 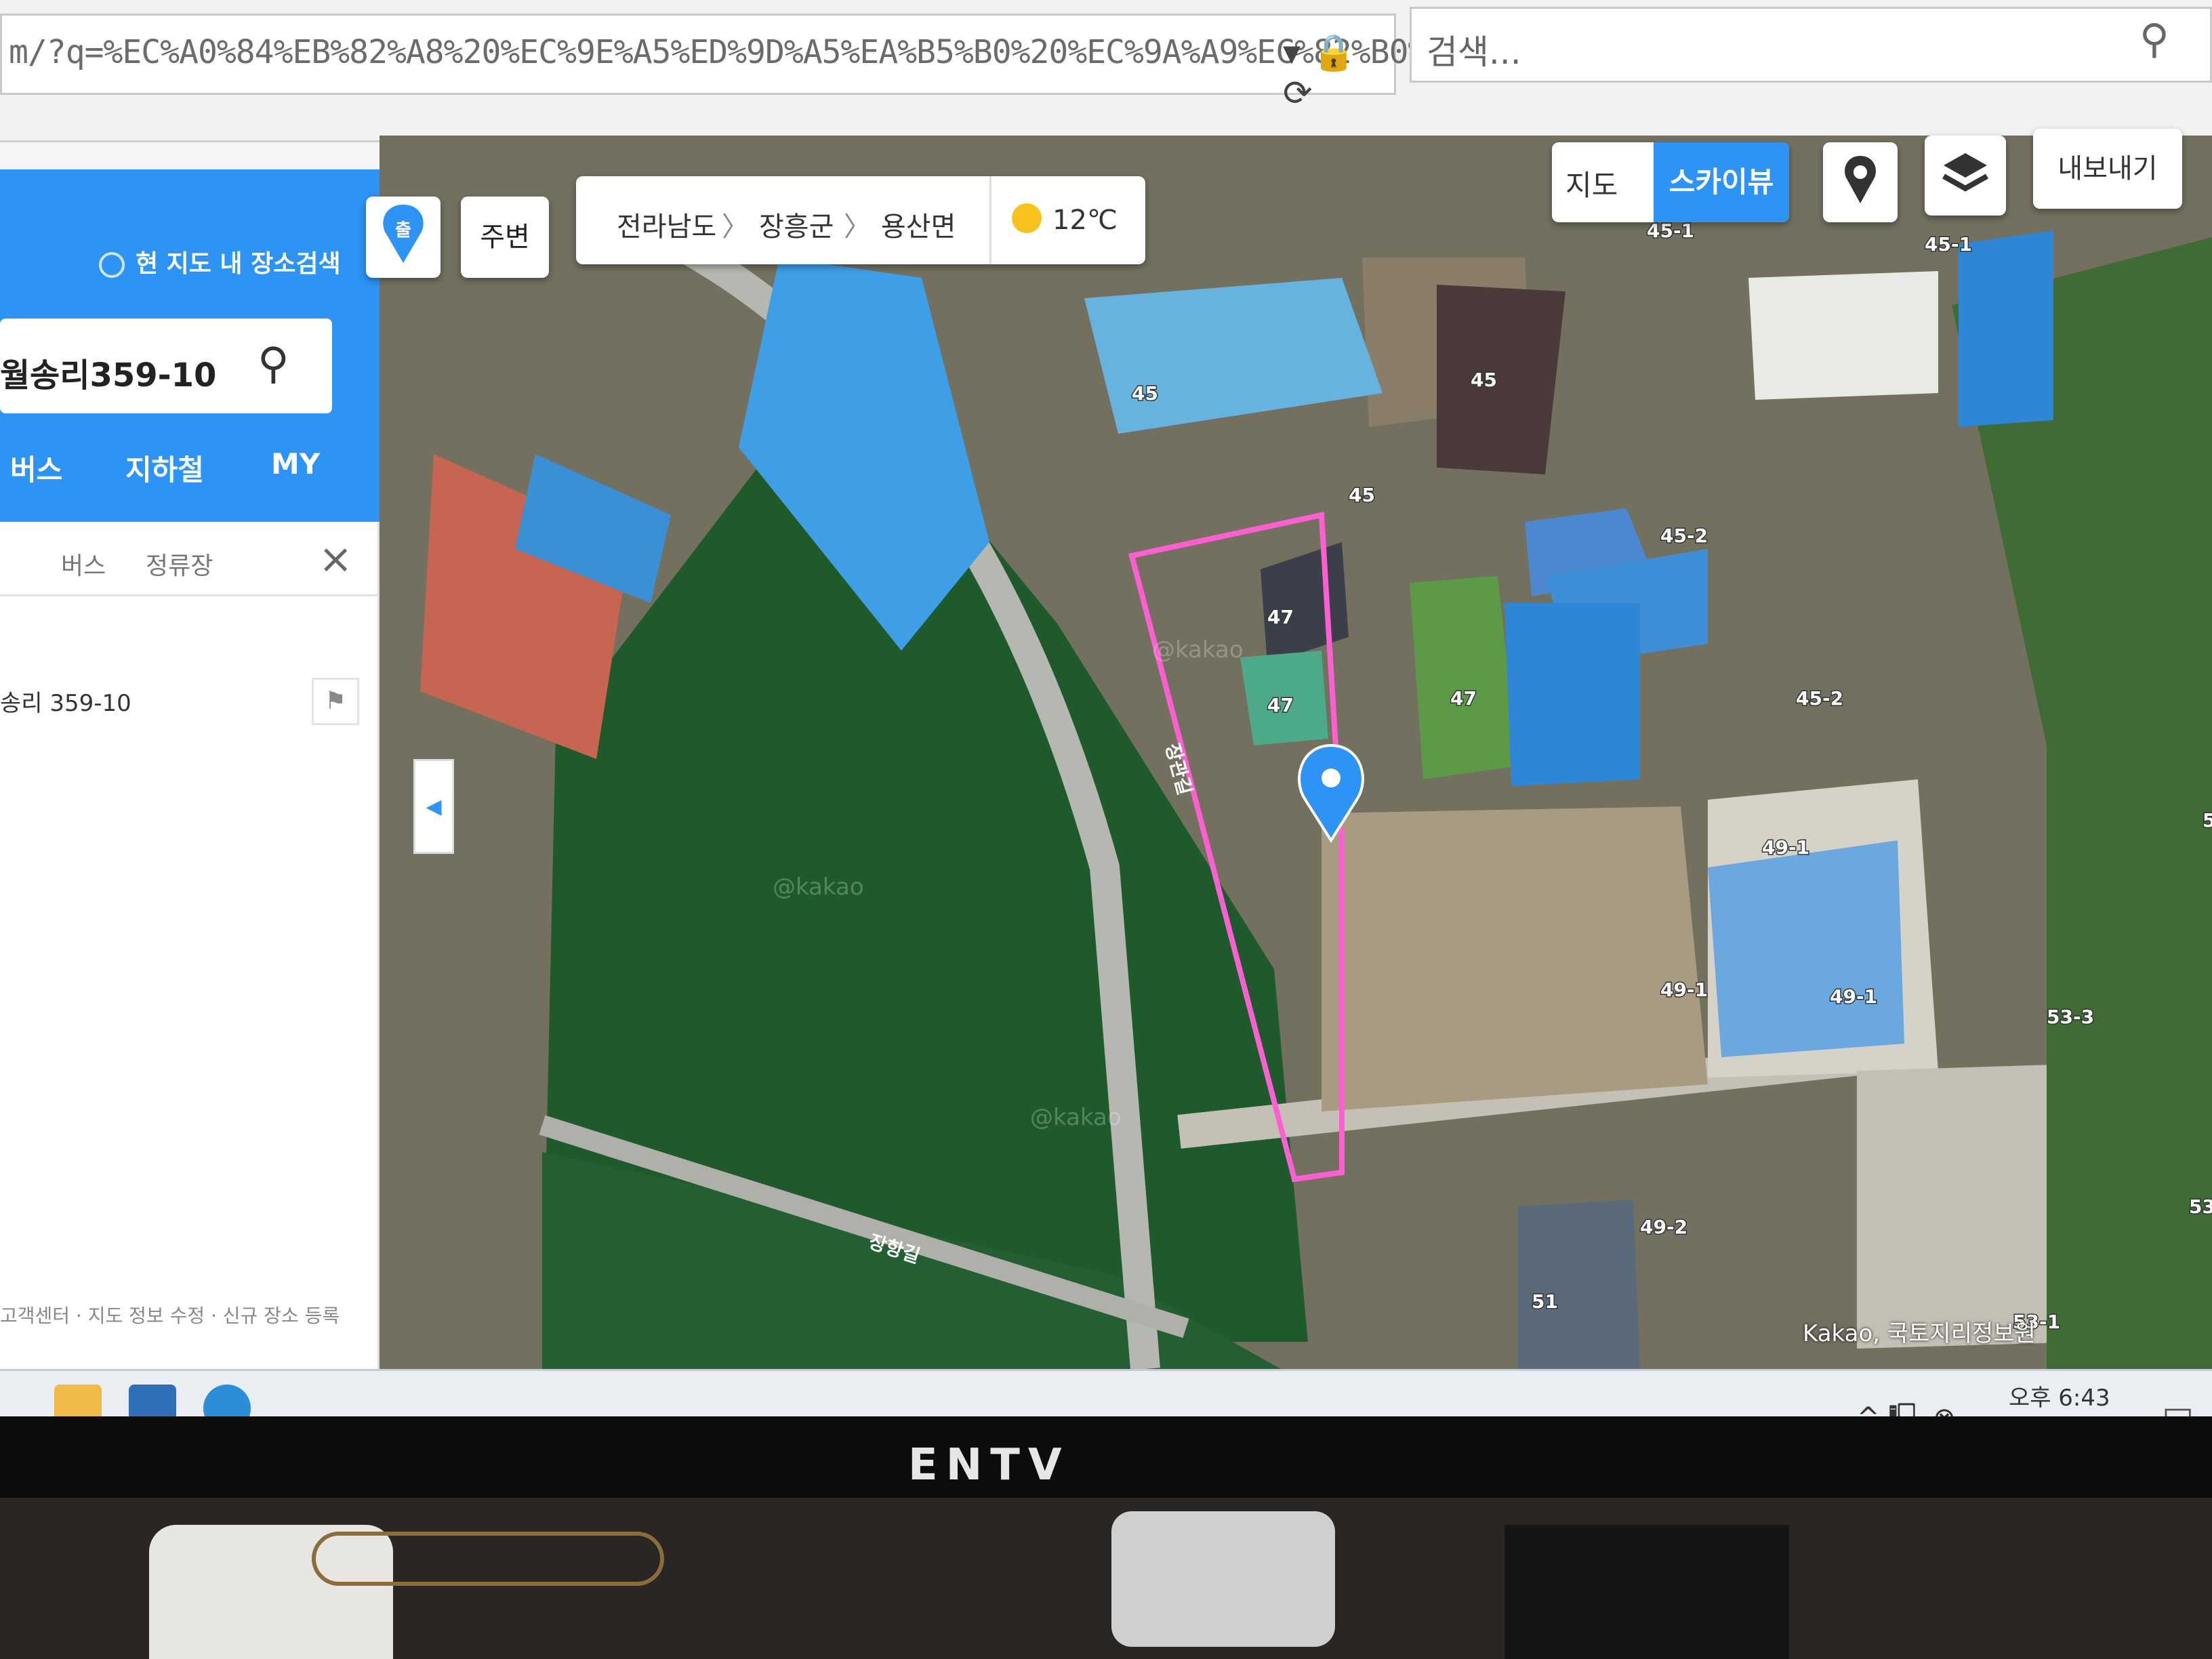 What do you see at coordinates (78, 1400) in the screenshot?
I see `file-explorer-icon` at bounding box center [78, 1400].